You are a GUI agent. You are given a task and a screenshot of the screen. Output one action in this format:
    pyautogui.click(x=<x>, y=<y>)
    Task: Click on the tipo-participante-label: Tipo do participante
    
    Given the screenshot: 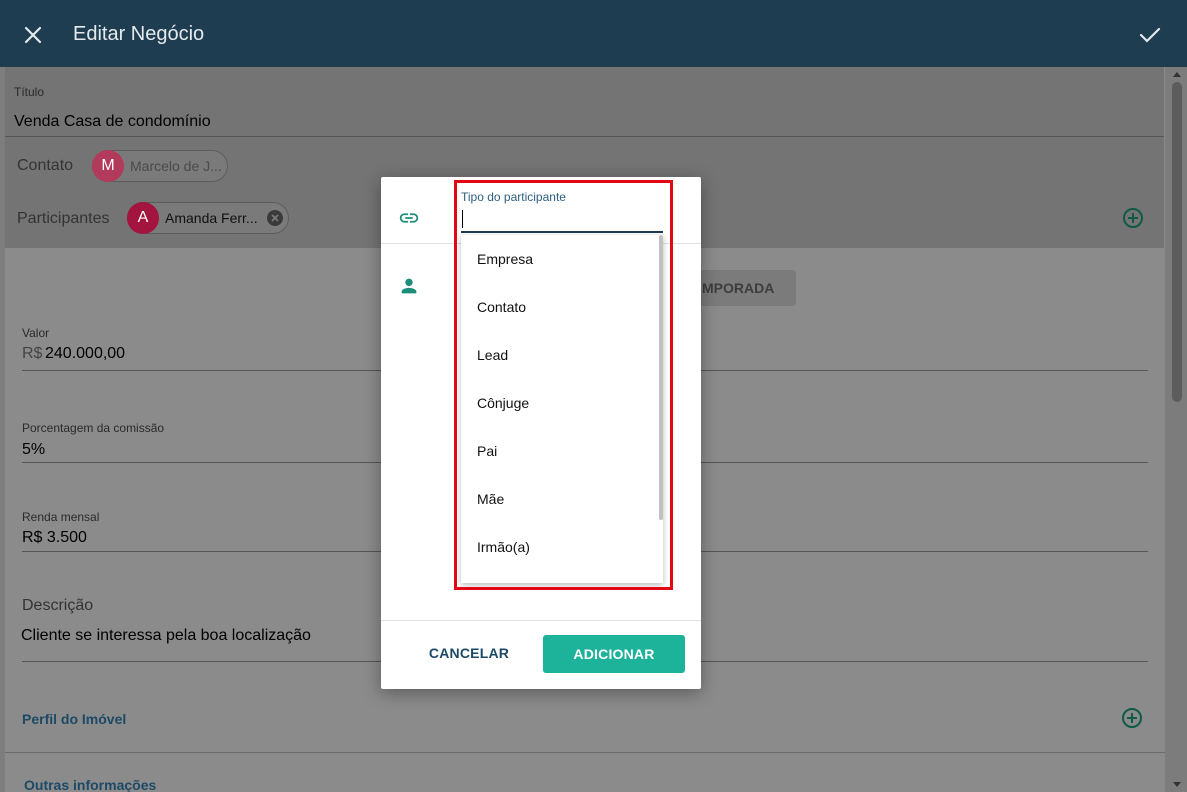 What is the action you would take?
    pyautogui.click(x=513, y=197)
    